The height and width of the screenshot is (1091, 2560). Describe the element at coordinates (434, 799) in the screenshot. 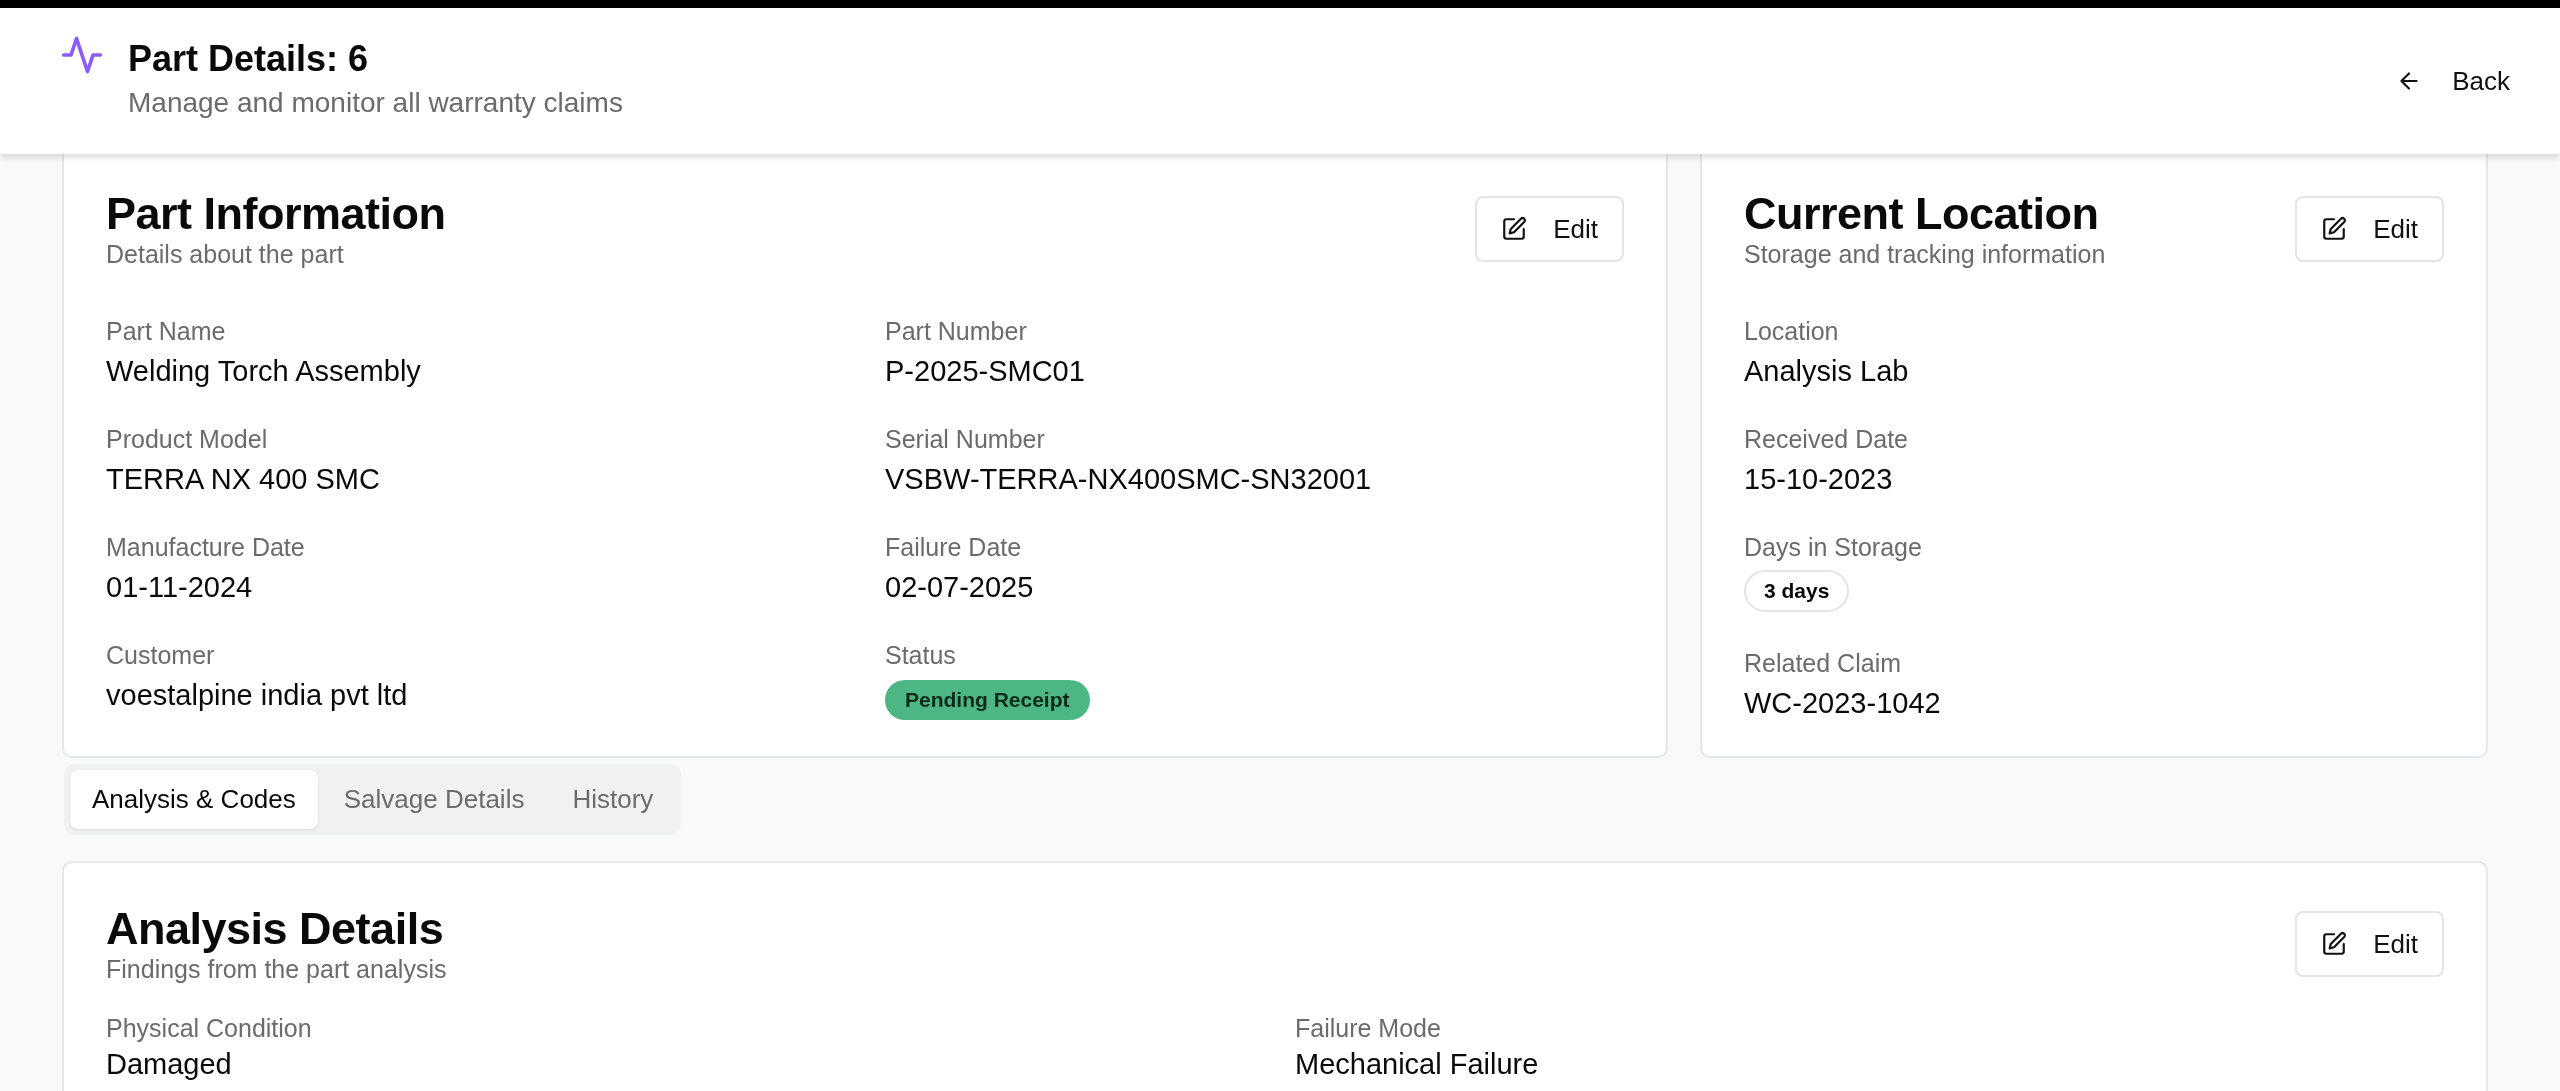

I see `tab: Salvage Details` at that location.